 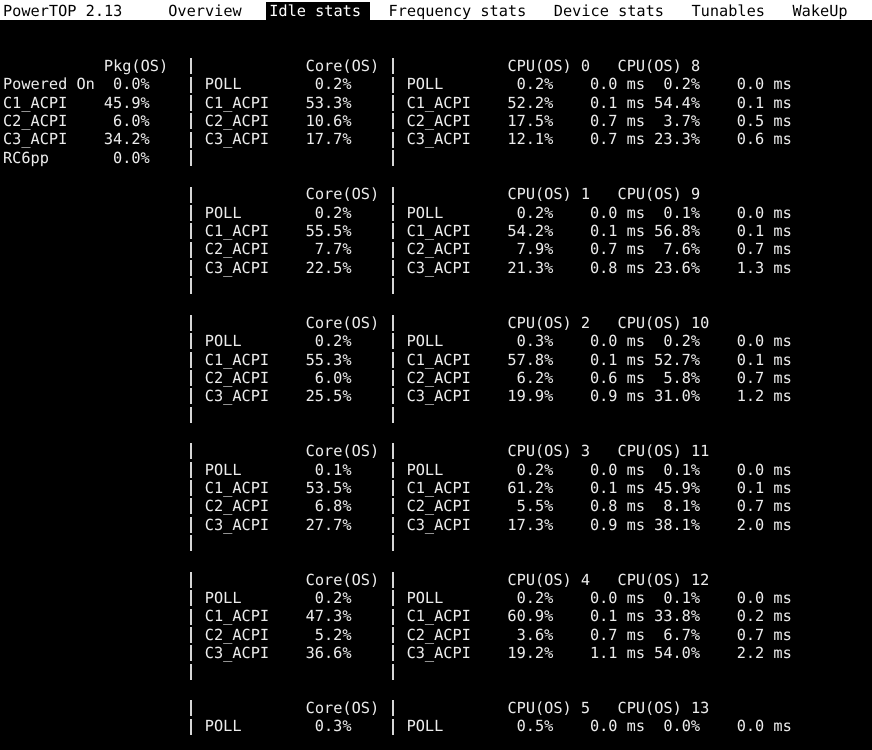 What do you see at coordinates (681, 726) in the screenshot?
I see `residency-value: 0.0%` at bounding box center [681, 726].